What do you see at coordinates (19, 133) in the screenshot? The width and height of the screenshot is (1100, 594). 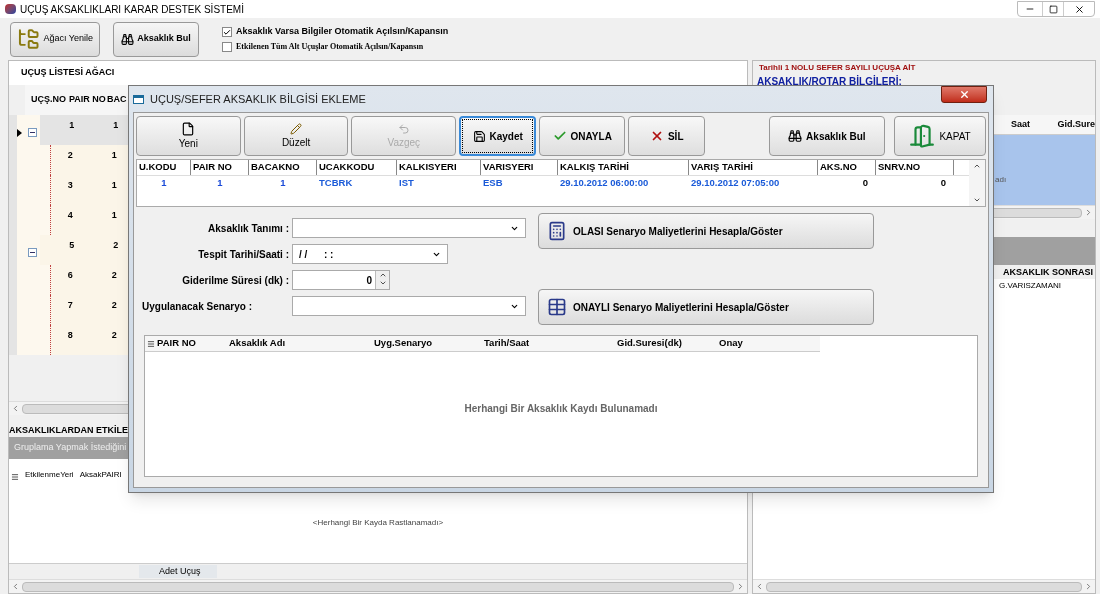 I see `row-indicator-icon` at bounding box center [19, 133].